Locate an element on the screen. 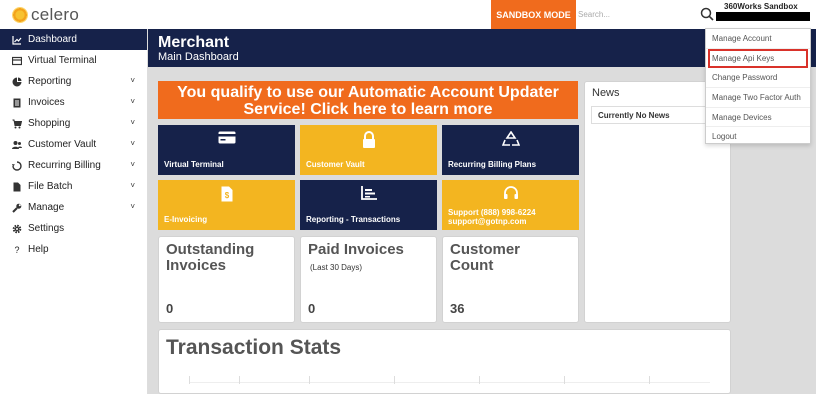  transaction-stats-panel: Transaction Stats is located at coordinates (444, 361).